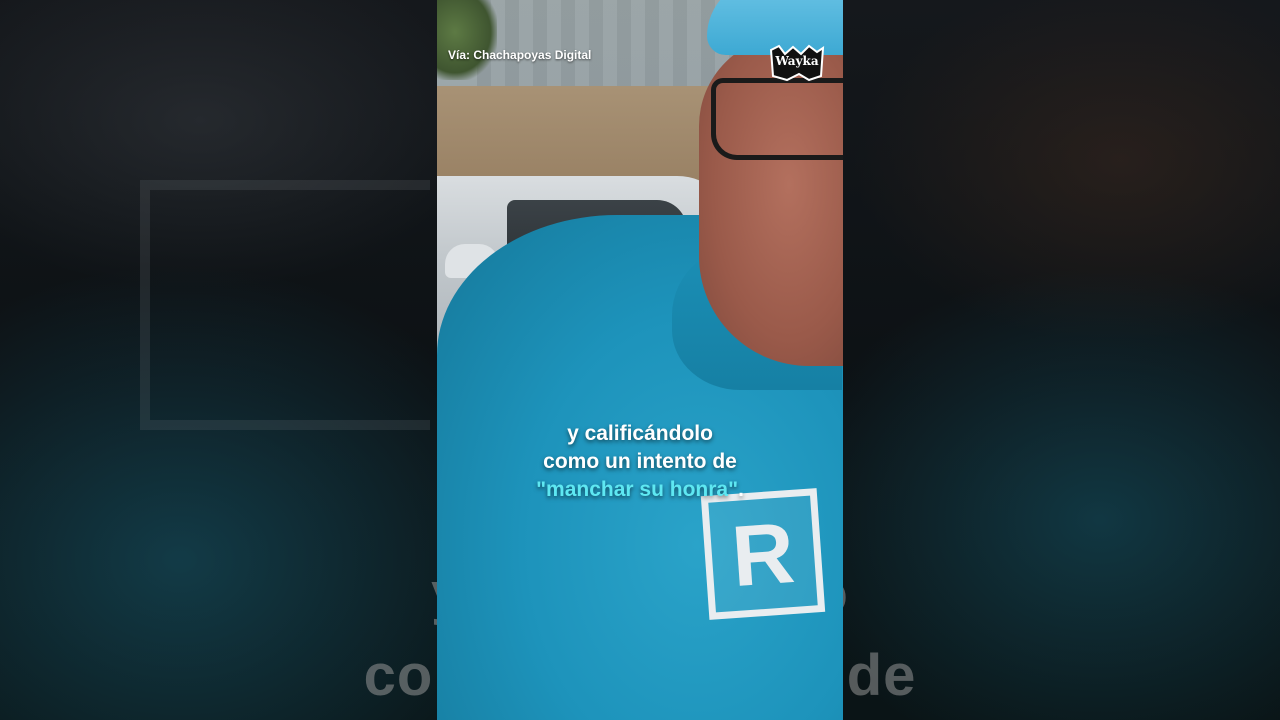 Image resolution: width=1280 pixels, height=720 pixels. I want to click on caption-line-3-end: ., so click(741, 489).